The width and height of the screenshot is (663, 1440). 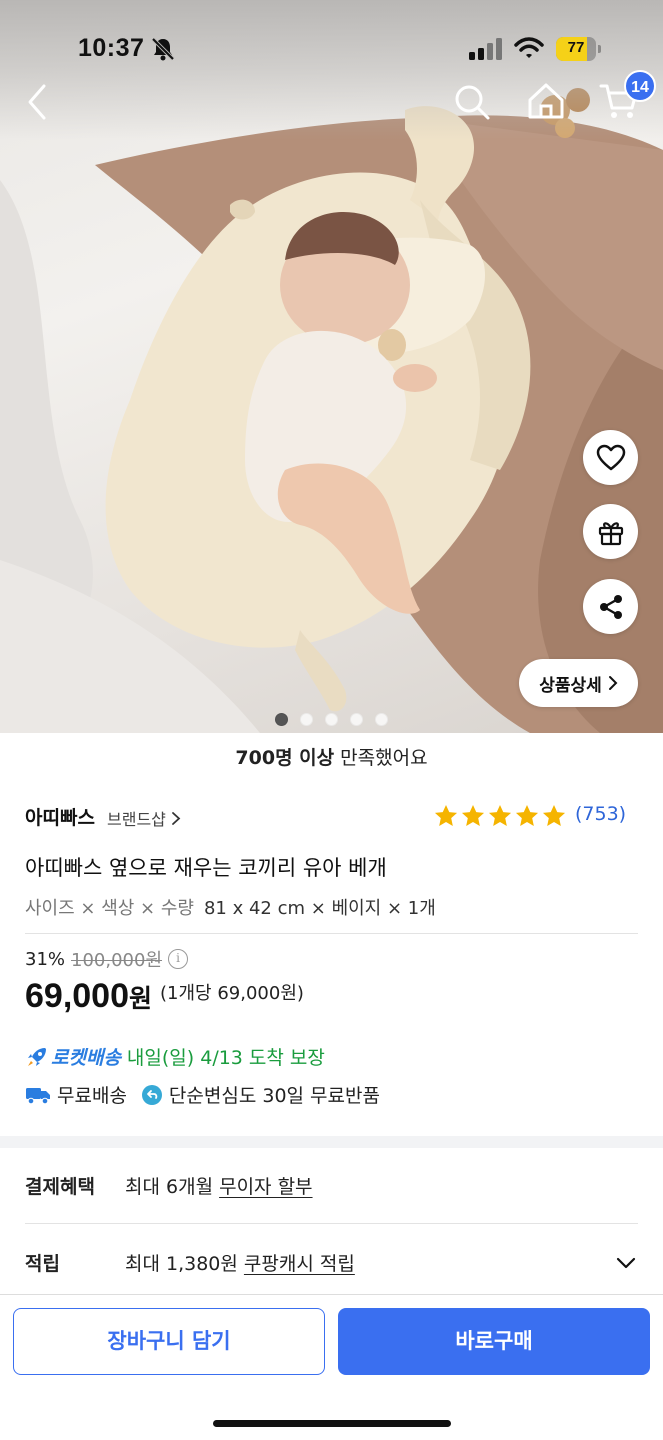 I want to click on share-button, so click(x=610, y=606).